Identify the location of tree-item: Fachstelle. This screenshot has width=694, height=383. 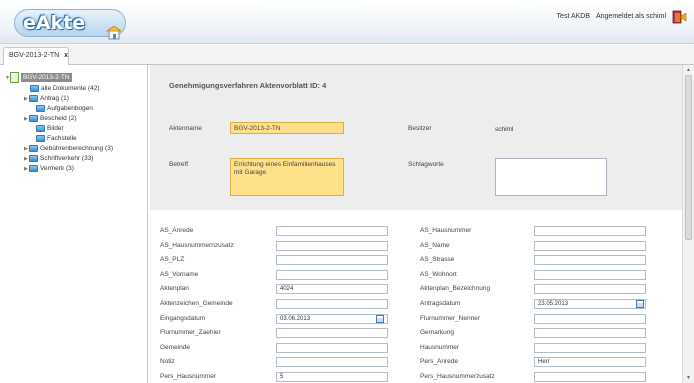
(56, 138).